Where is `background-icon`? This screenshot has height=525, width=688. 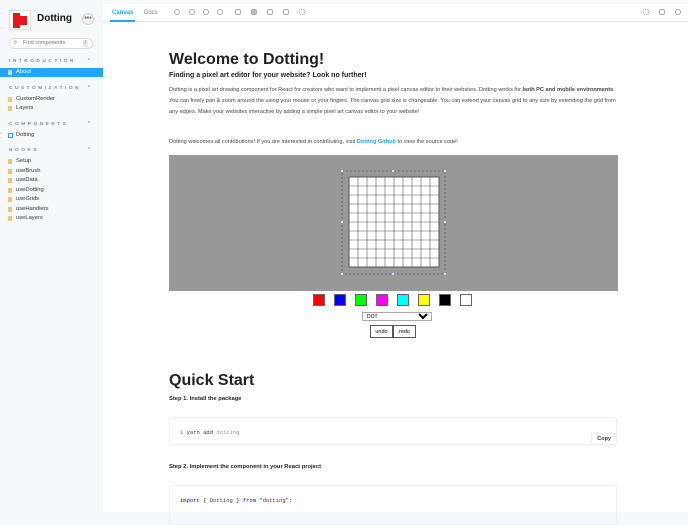
background-icon is located at coordinates (238, 12).